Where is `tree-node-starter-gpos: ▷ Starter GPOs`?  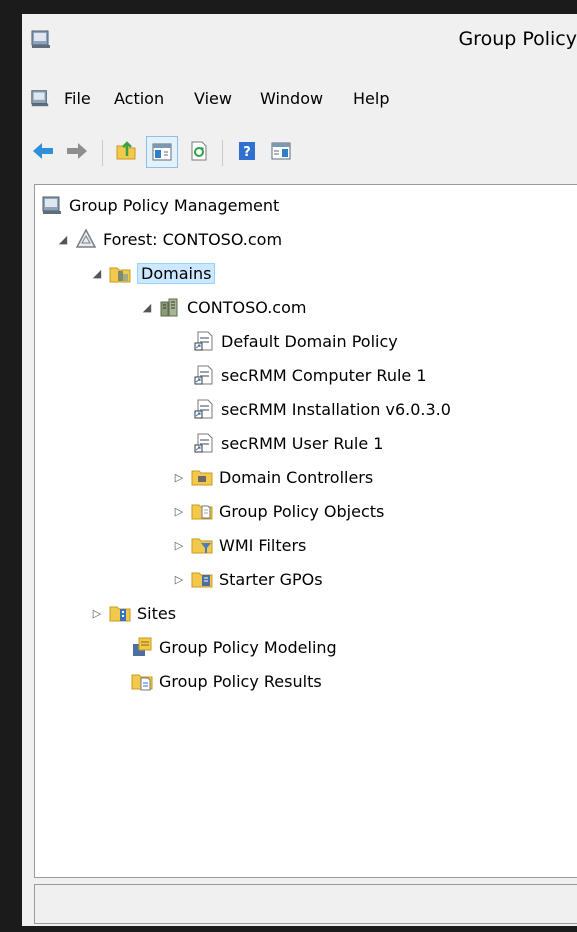 tree-node-starter-gpos: ▷ Starter GPOs is located at coordinates (247, 579).